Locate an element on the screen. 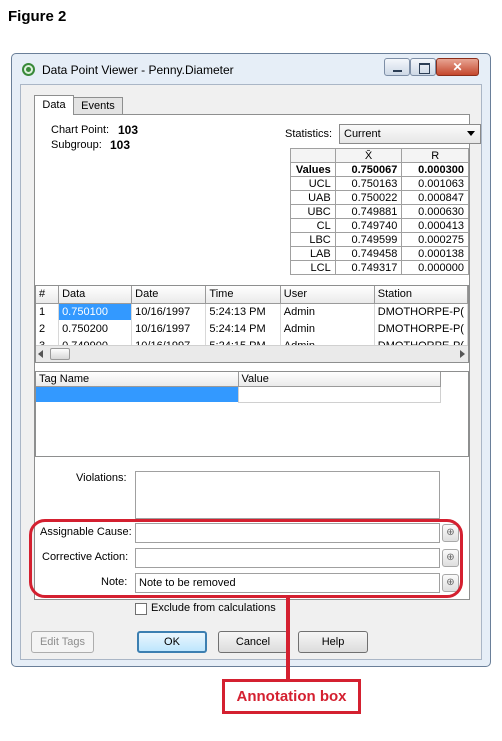 This screenshot has height=741, width=502. tag-value-cell is located at coordinates (339, 394).